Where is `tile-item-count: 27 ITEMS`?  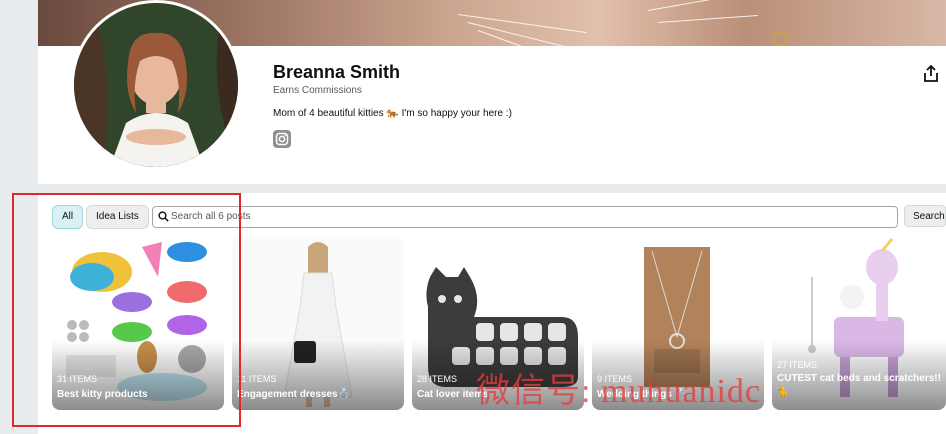 tile-item-count: 27 ITEMS is located at coordinates (797, 365).